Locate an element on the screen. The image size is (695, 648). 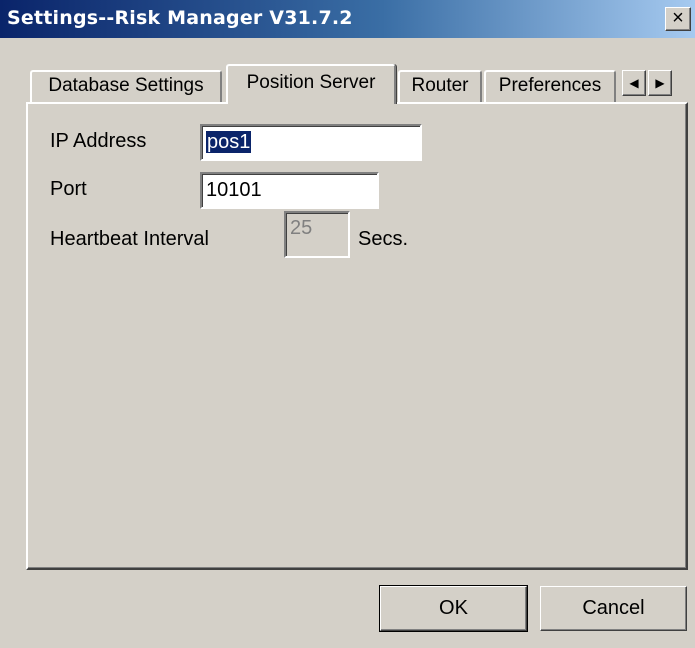
close-icon: × is located at coordinates (678, 18).